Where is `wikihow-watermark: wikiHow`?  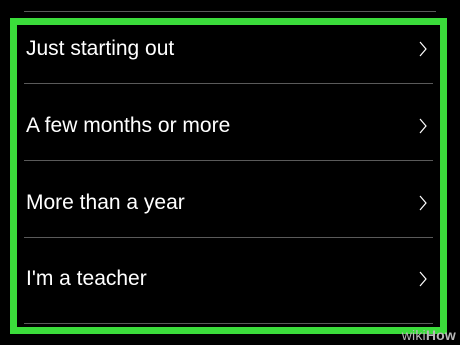 wikihow-watermark: wikiHow is located at coordinates (429, 335).